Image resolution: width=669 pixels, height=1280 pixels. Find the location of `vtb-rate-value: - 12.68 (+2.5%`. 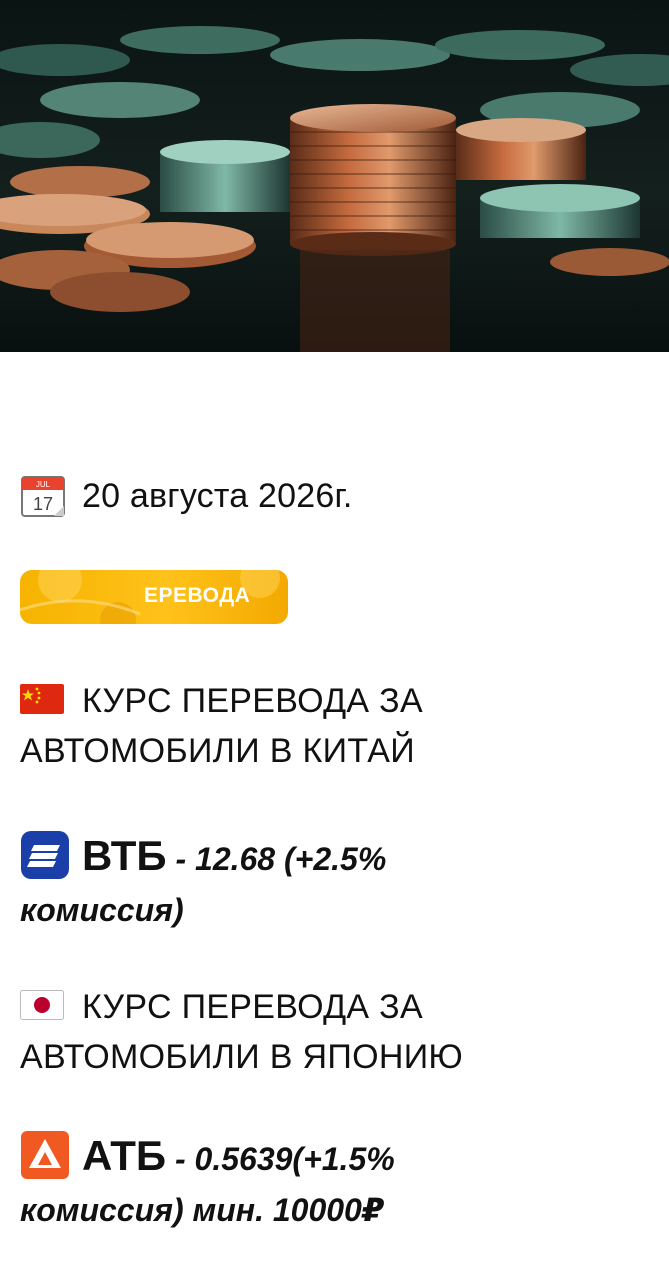

vtb-rate-value: - 12.68 (+2.5% is located at coordinates (276, 859).